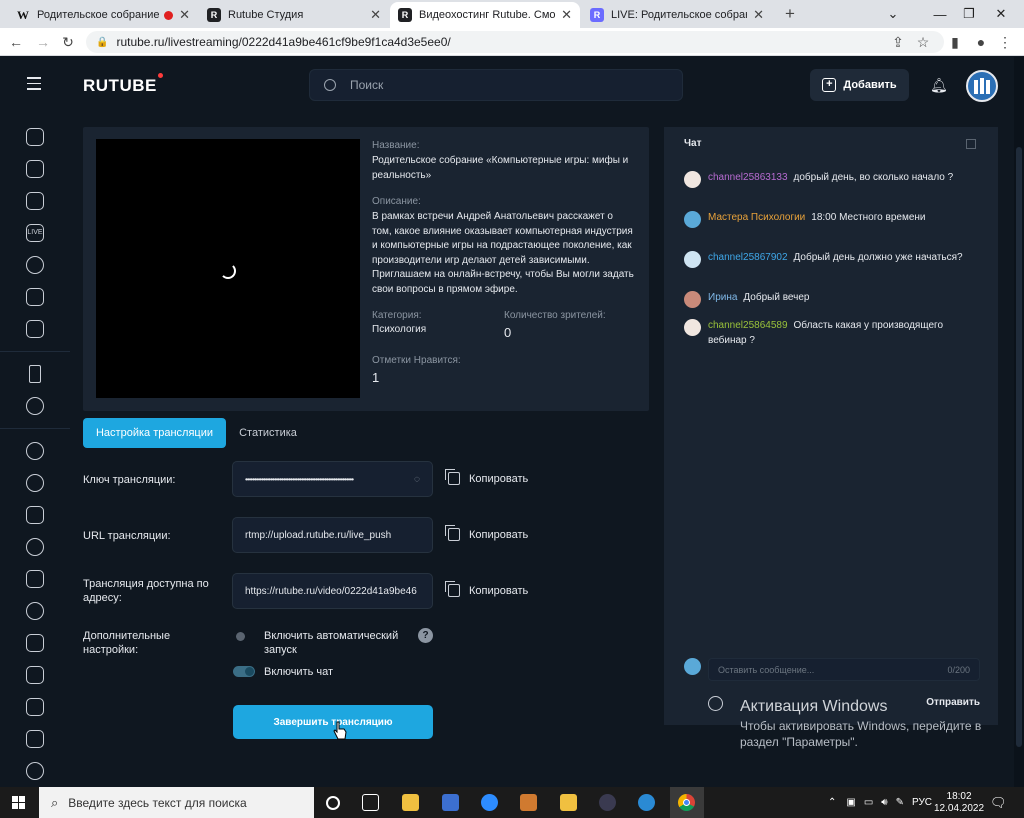 The image size is (1024, 818). Describe the element at coordinates (955, 42) in the screenshot. I see `side-panel-icon: ▮` at that location.